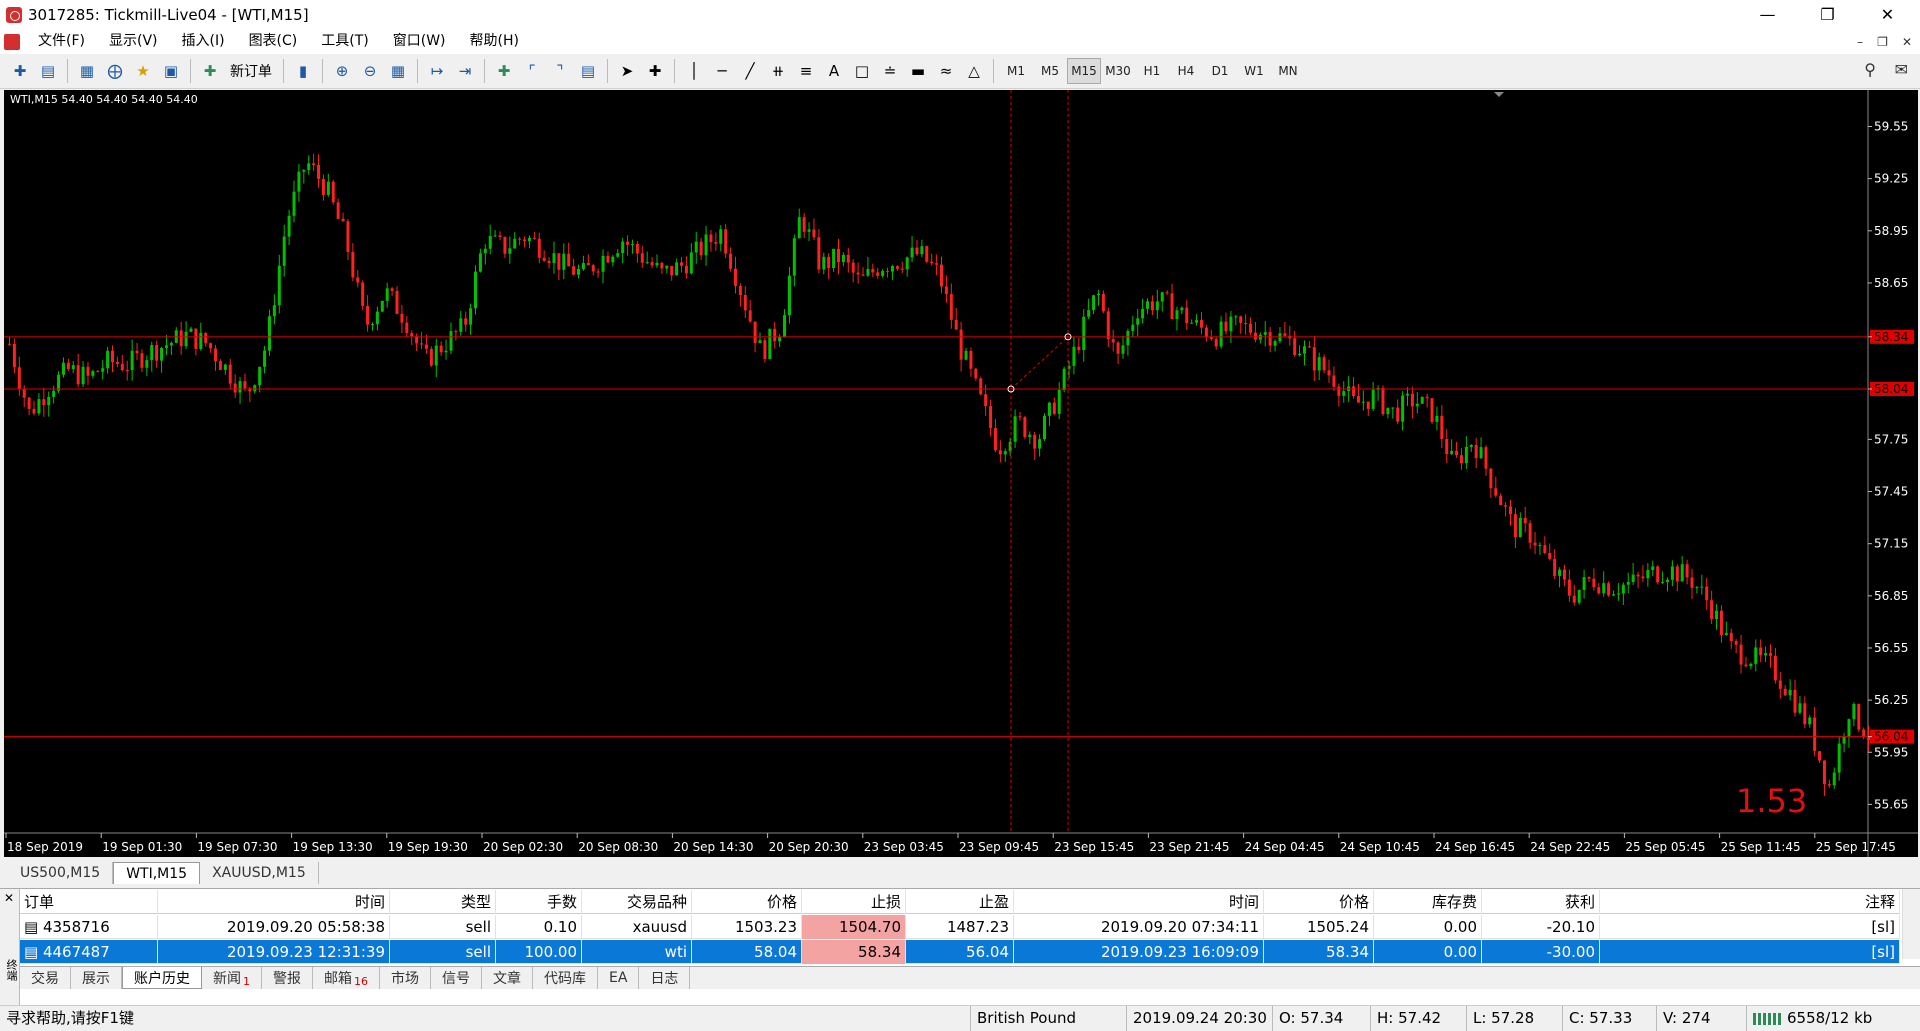 This screenshot has width=1920, height=1031. Describe the element at coordinates (89, 902) in the screenshot. I see `col-order: 订单` at that location.